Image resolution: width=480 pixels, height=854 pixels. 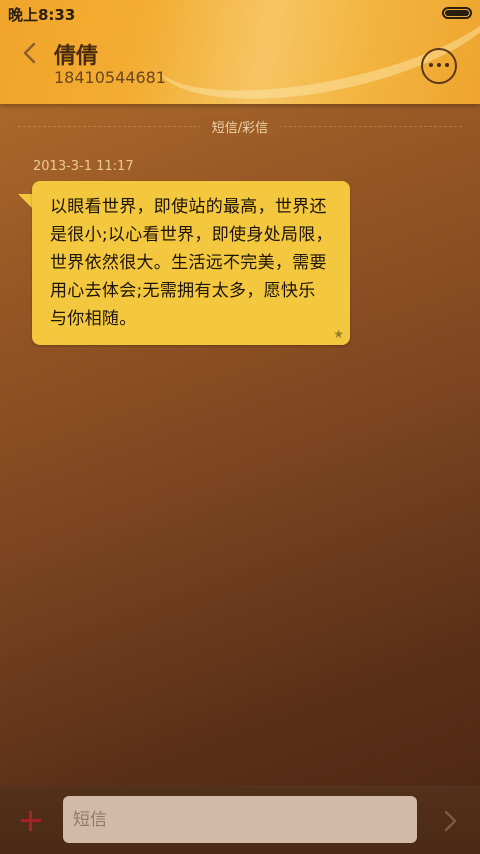 I want to click on send-button, so click(x=450, y=821).